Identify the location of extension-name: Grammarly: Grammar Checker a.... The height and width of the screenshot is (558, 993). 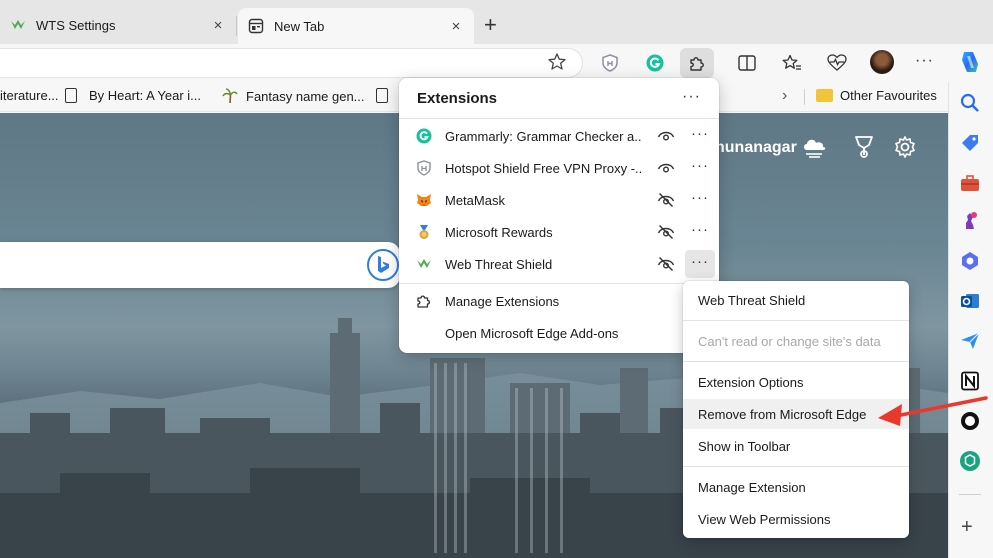
(543, 136).